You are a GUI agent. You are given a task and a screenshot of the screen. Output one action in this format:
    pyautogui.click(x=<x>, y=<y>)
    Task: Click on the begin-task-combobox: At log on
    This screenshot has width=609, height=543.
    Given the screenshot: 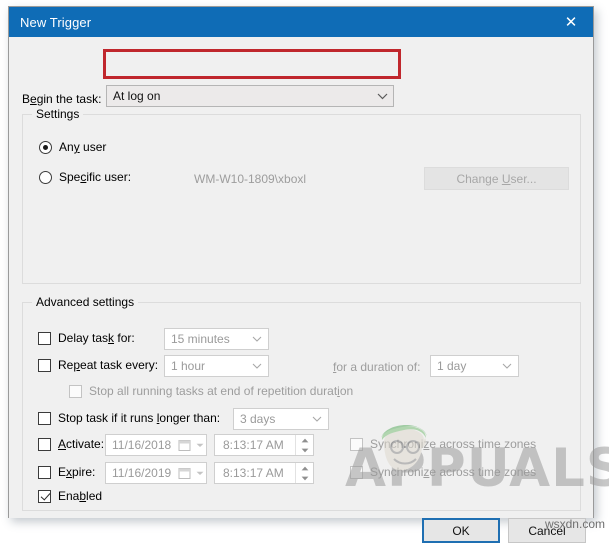 What is the action you would take?
    pyautogui.click(x=250, y=96)
    